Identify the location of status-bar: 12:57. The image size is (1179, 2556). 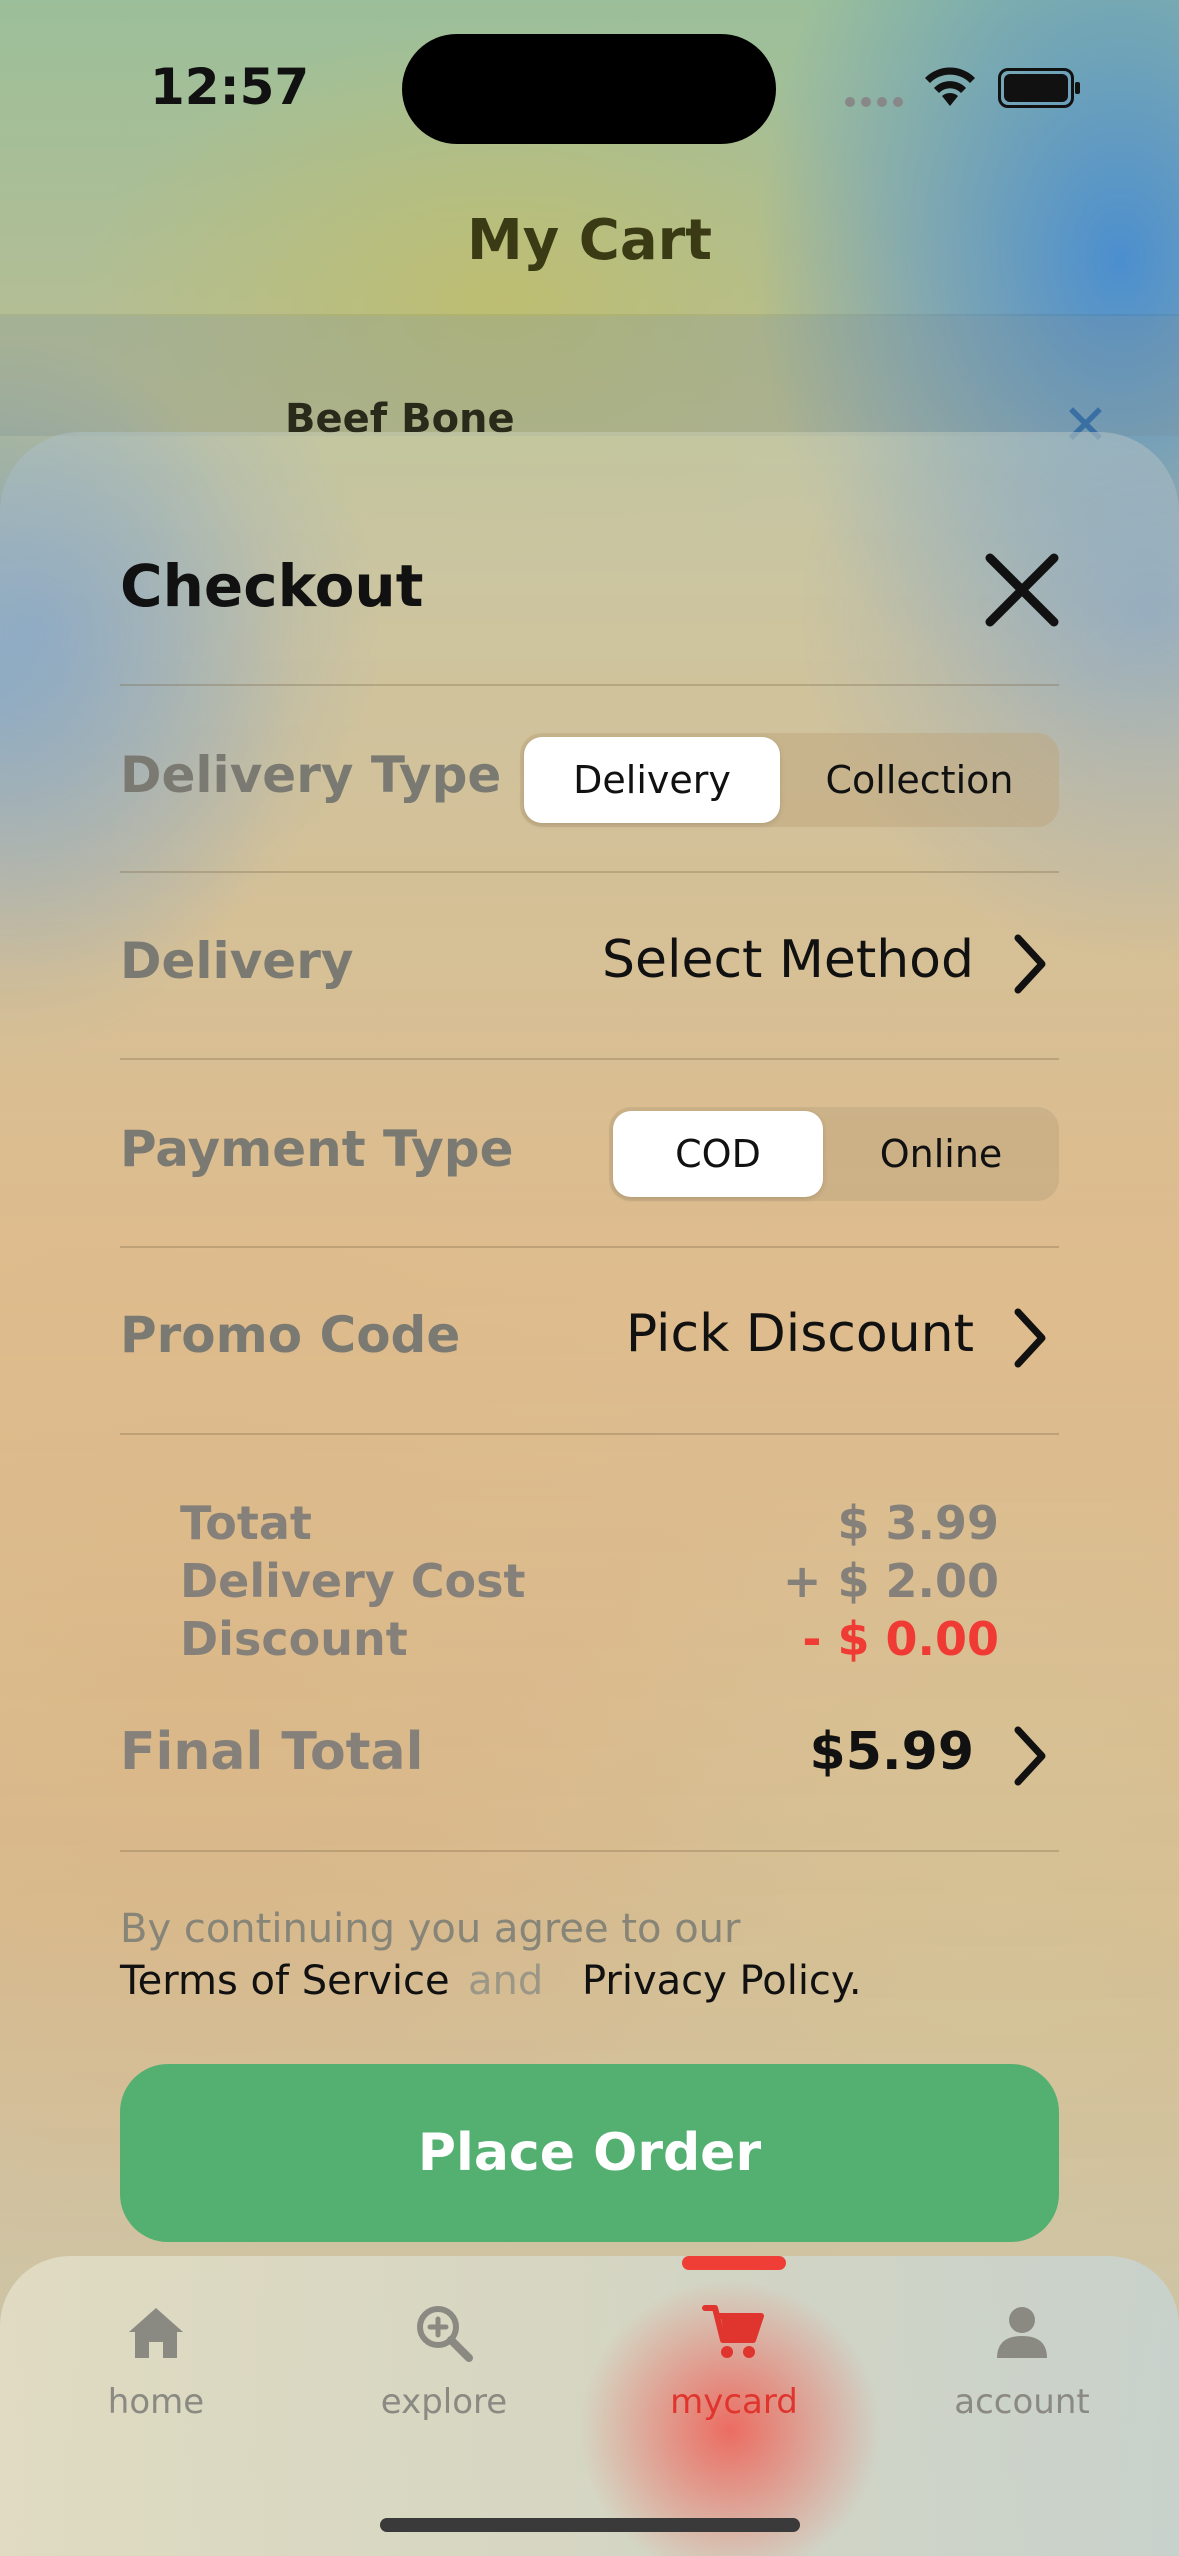
(589, 90).